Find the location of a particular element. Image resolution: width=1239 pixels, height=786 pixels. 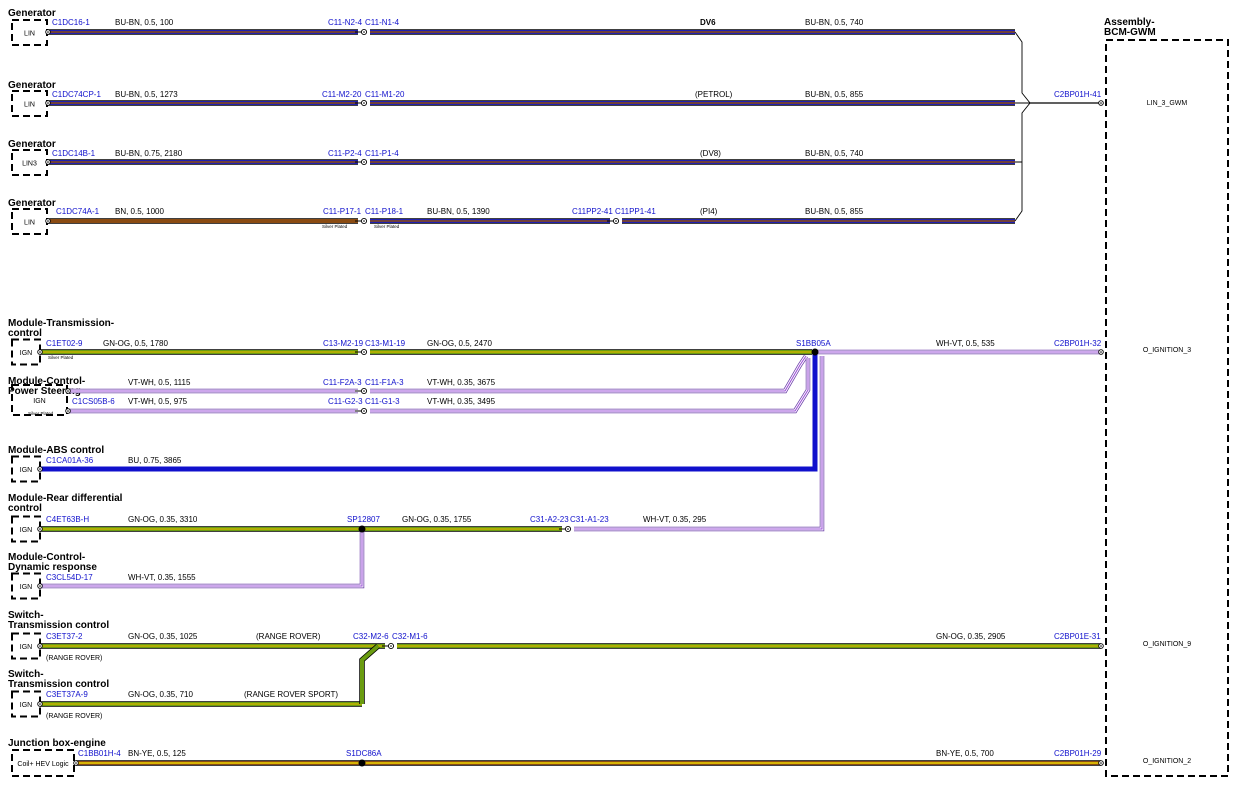

connector: C1CS05B-6 is located at coordinates (93, 401).